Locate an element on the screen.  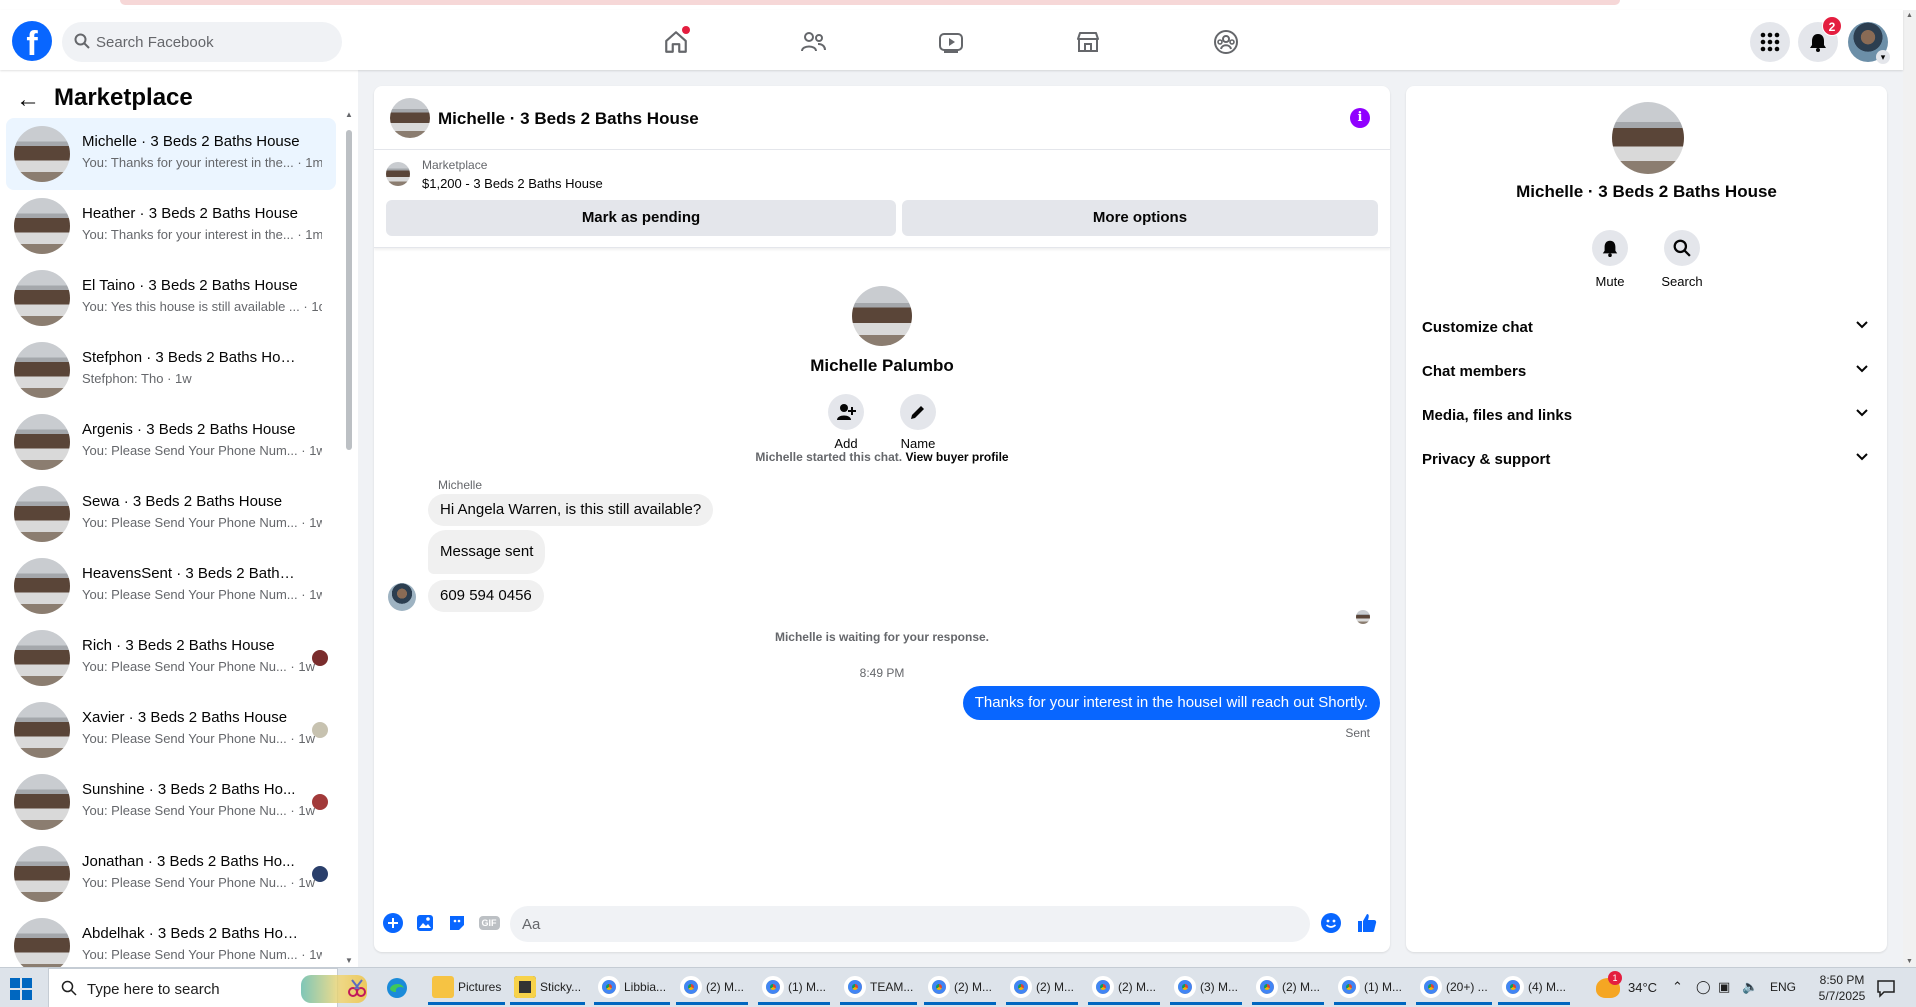
page-scrollbar: ▲ ▼ is located at coordinates (1909, 488).